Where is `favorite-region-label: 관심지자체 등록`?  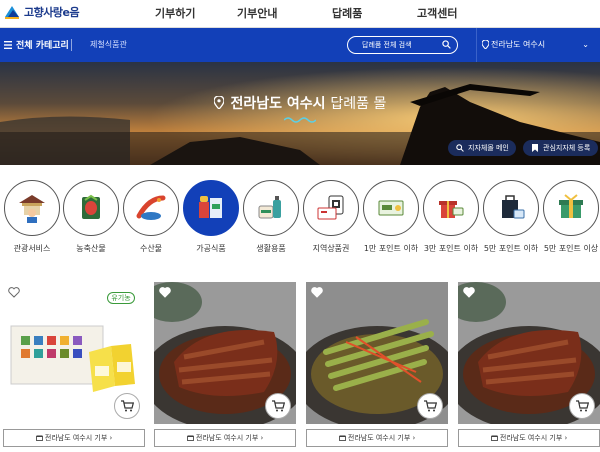 favorite-region-label: 관심지자체 등록 is located at coordinates (567, 148).